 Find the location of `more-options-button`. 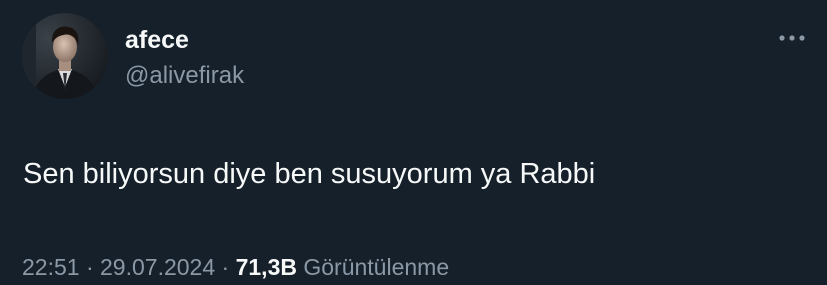

more-options-button is located at coordinates (792, 38).